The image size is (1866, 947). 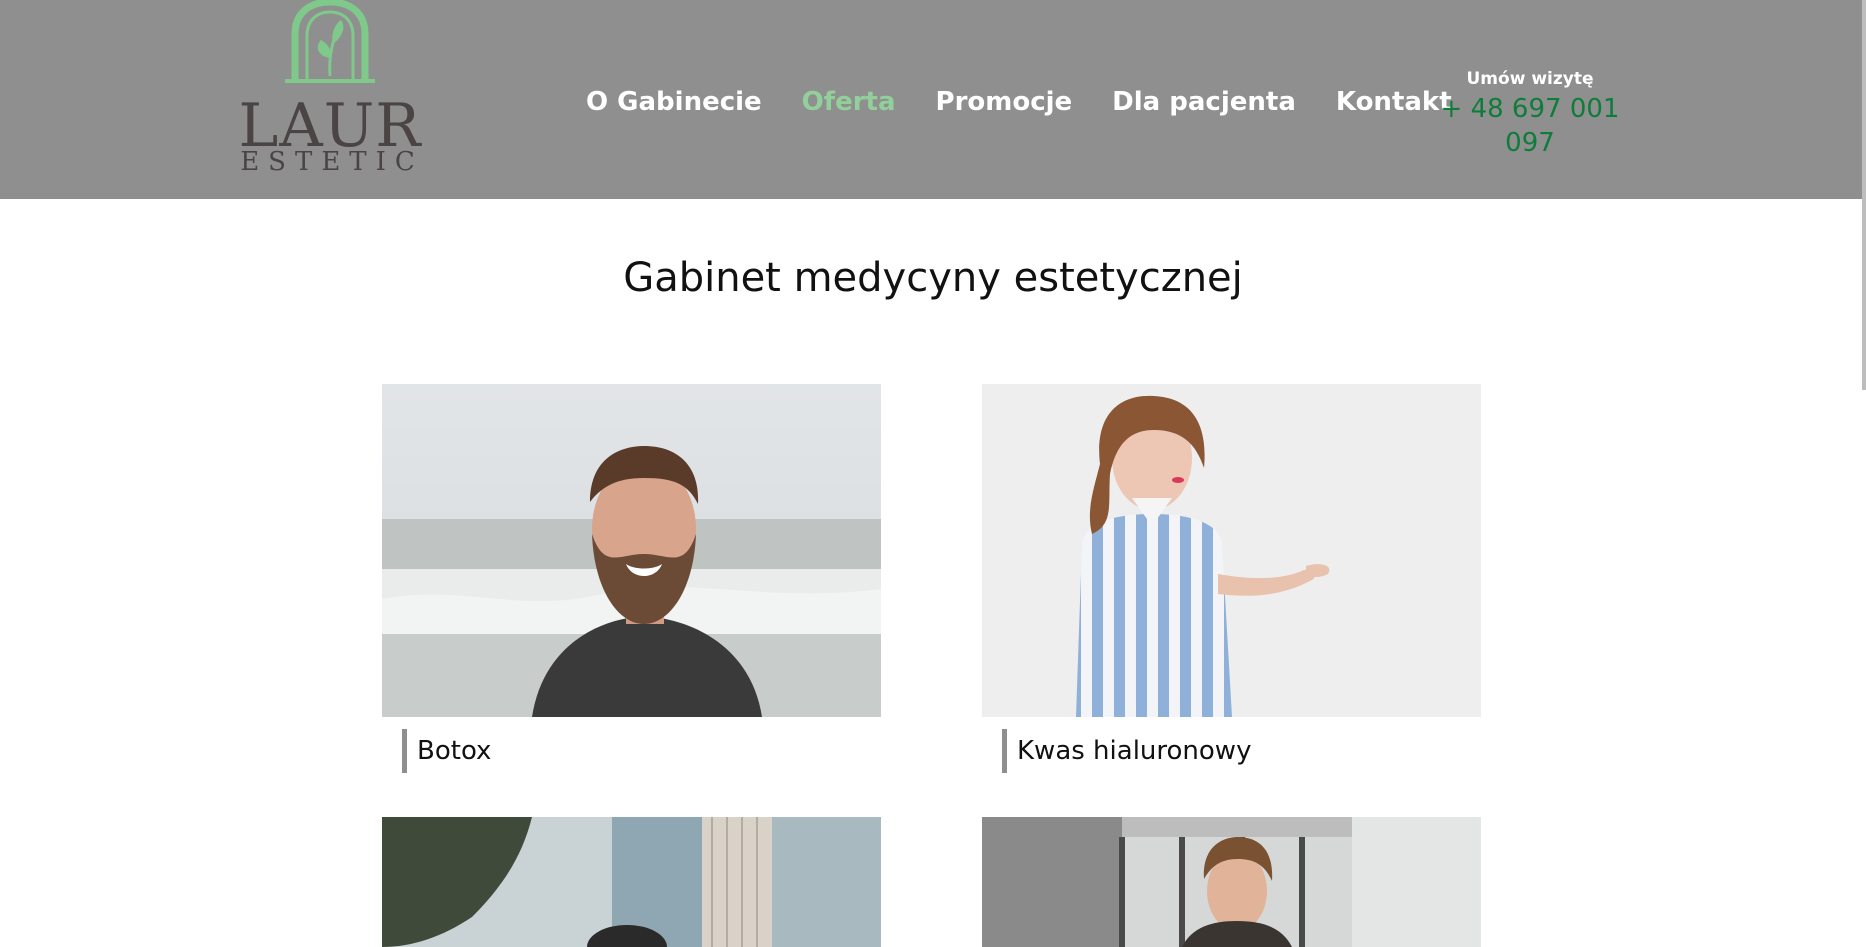 I want to click on offer-card-kwas-hialuronowy: Kwas hialuronowy, so click(x=1231, y=578).